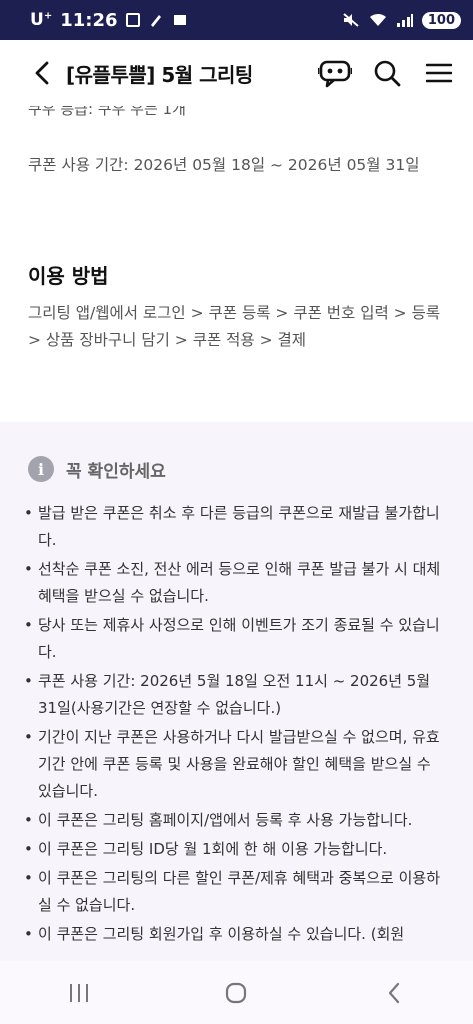  I want to click on gallery-icon, so click(179, 20).